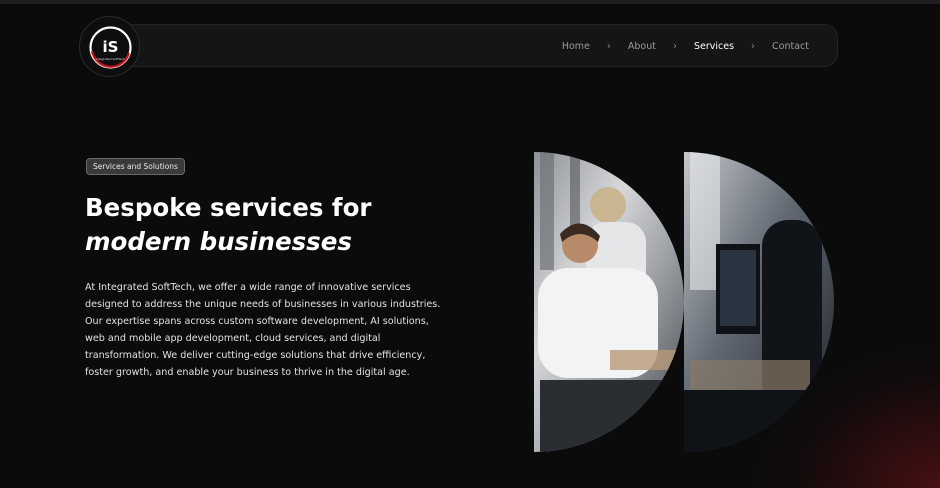  Describe the element at coordinates (576, 46) in the screenshot. I see `nav-home-link: Home` at that location.